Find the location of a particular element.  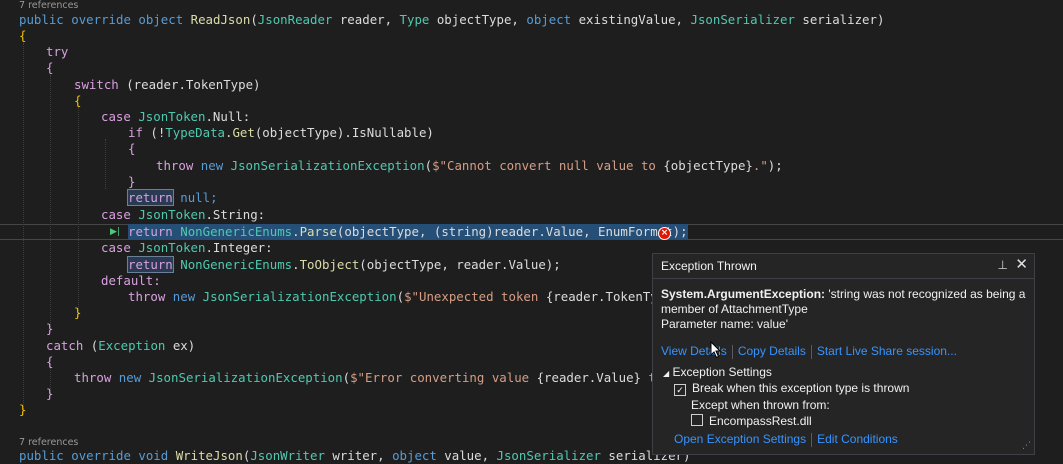

exception-popup-header: Exception Thrown ⊥ ✕ is located at coordinates (843, 266).